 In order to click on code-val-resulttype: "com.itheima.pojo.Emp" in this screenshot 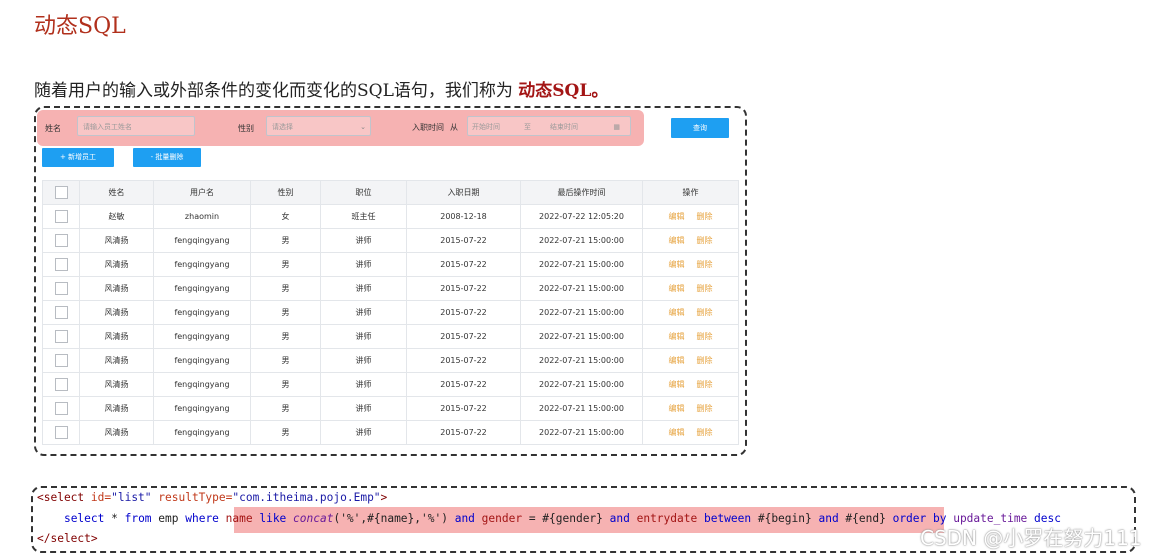, I will do `click(306, 497)`.